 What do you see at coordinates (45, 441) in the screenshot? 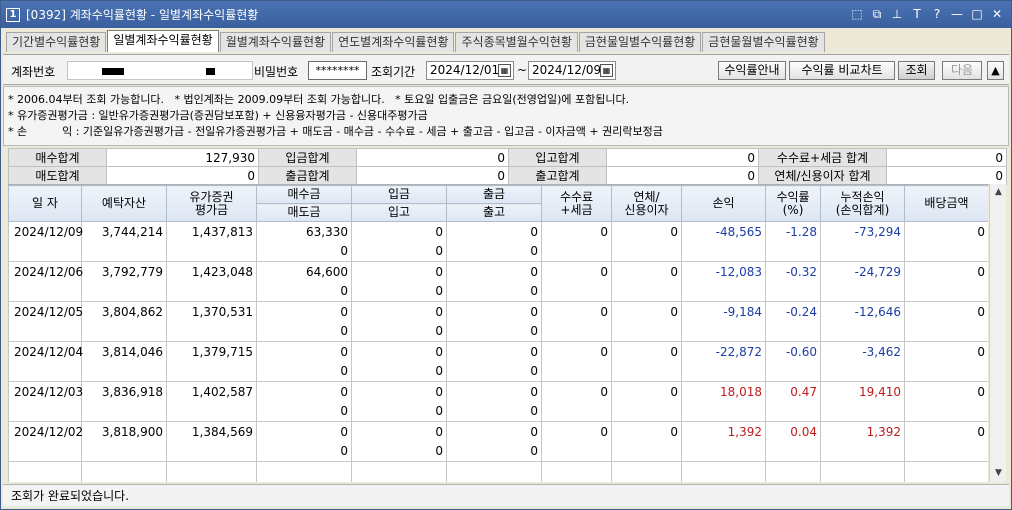
I see `cell-date: 2024/12/02` at bounding box center [45, 441].